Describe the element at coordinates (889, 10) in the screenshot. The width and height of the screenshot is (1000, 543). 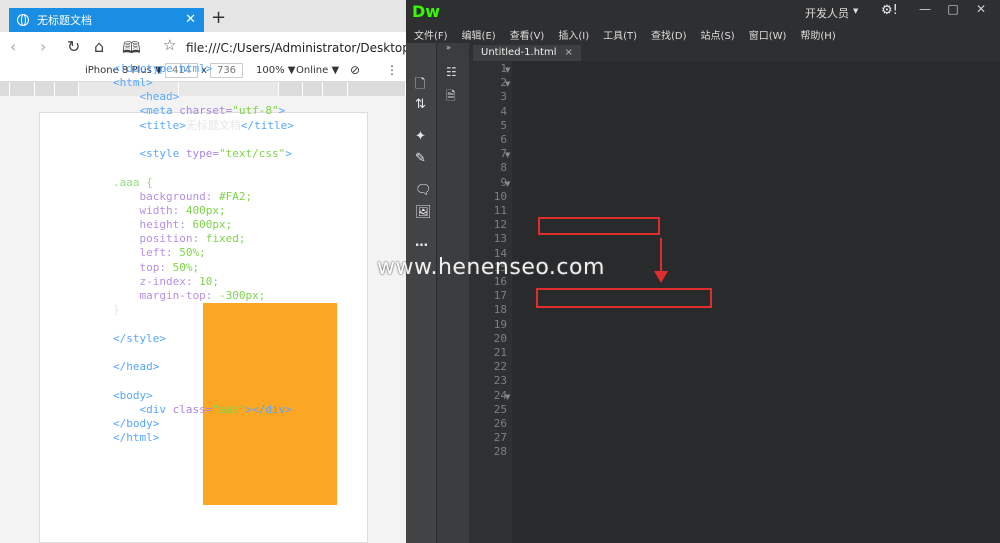
I see `gear-icon: ⚙!` at that location.